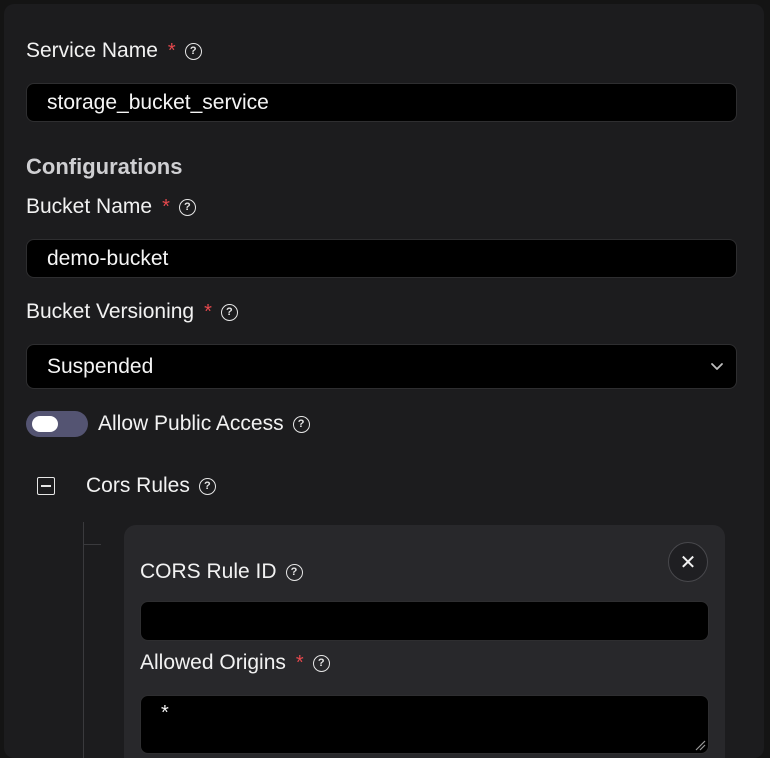 This screenshot has width=770, height=758. What do you see at coordinates (108, 258) in the screenshot?
I see `bucket-name-value: demo-bucket` at bounding box center [108, 258].